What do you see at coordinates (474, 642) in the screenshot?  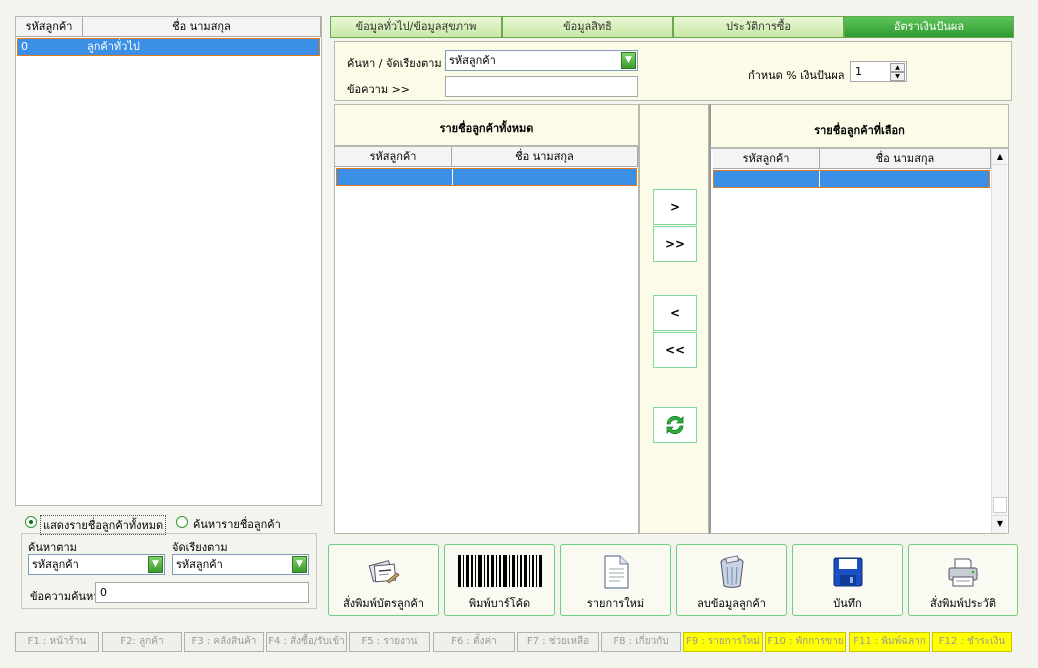 I see `fkey-f6: F6 : ตั้งค่า` at bounding box center [474, 642].